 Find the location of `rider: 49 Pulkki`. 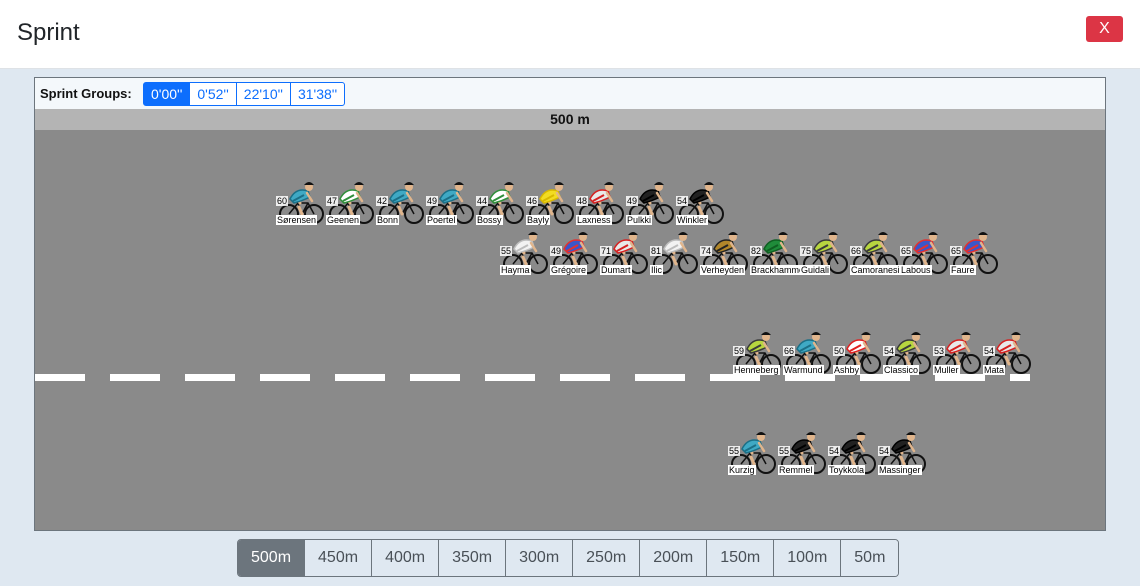

rider: 49 Pulkki is located at coordinates (651, 201).